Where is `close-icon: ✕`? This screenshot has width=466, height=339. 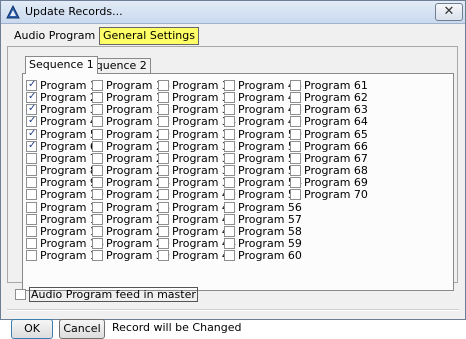
close-icon: ✕ is located at coordinates (449, 11).